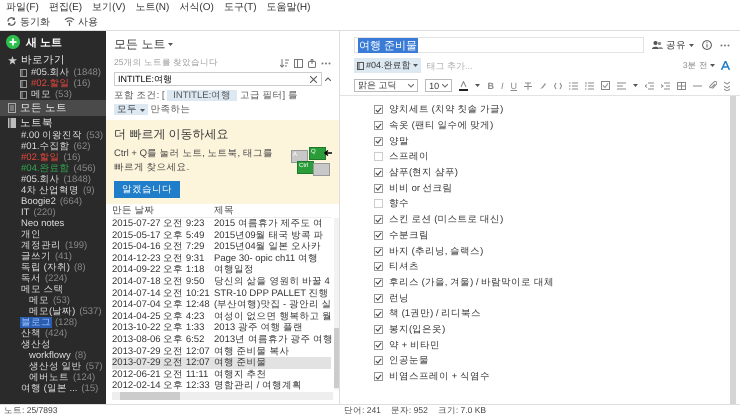 The height and width of the screenshot is (416, 740). I want to click on list-title: 모든 노트, so click(222, 44).